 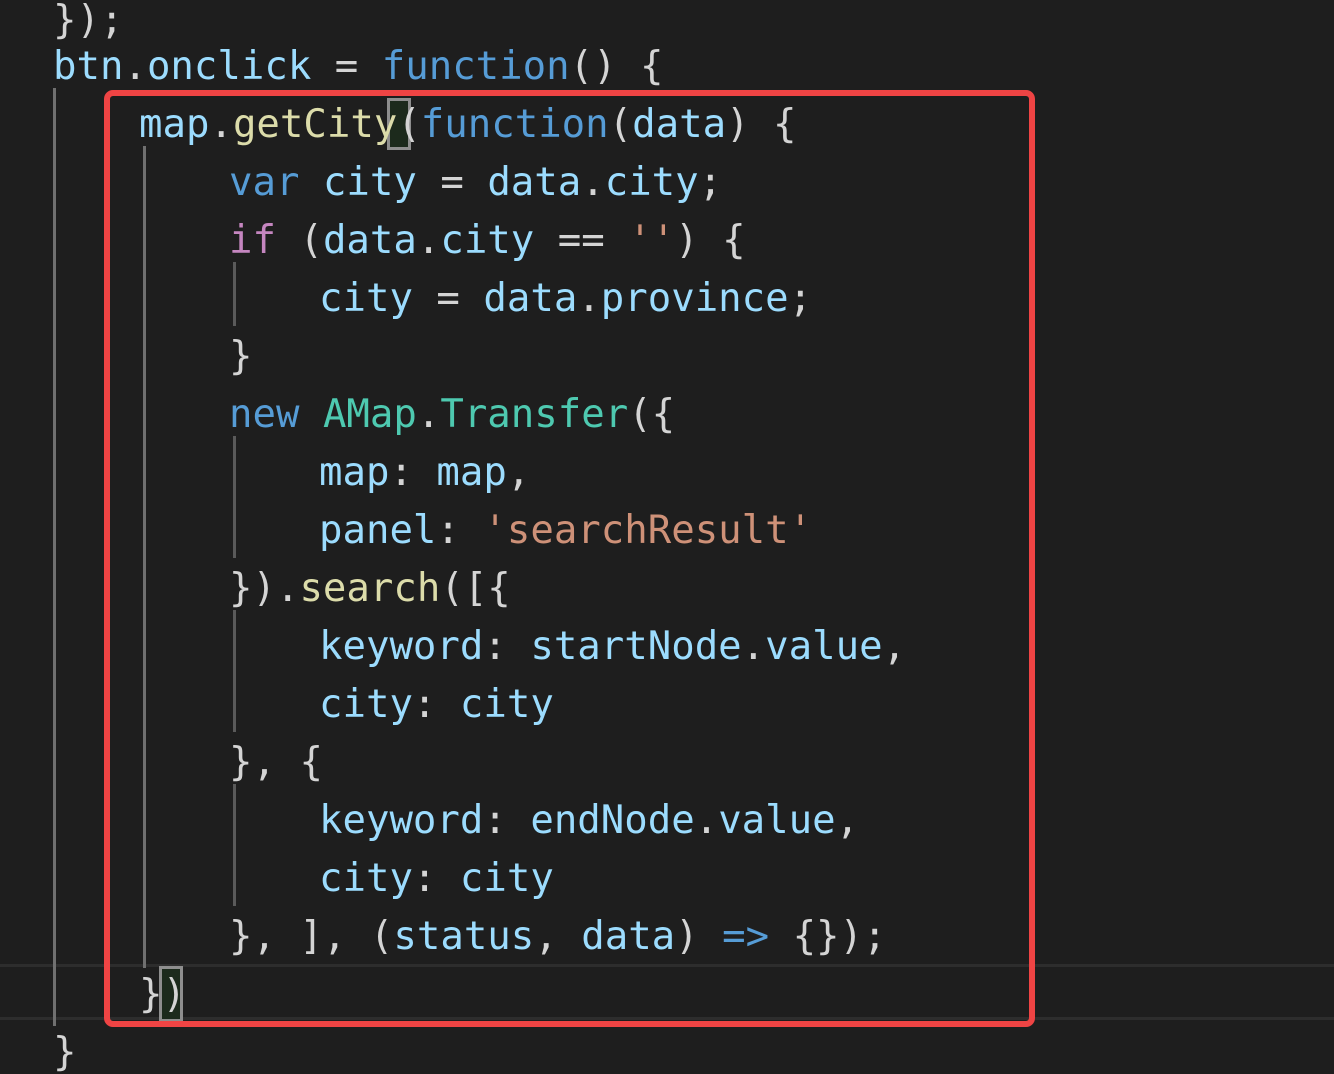 I want to click on code-line: }), so click(x=93, y=995).